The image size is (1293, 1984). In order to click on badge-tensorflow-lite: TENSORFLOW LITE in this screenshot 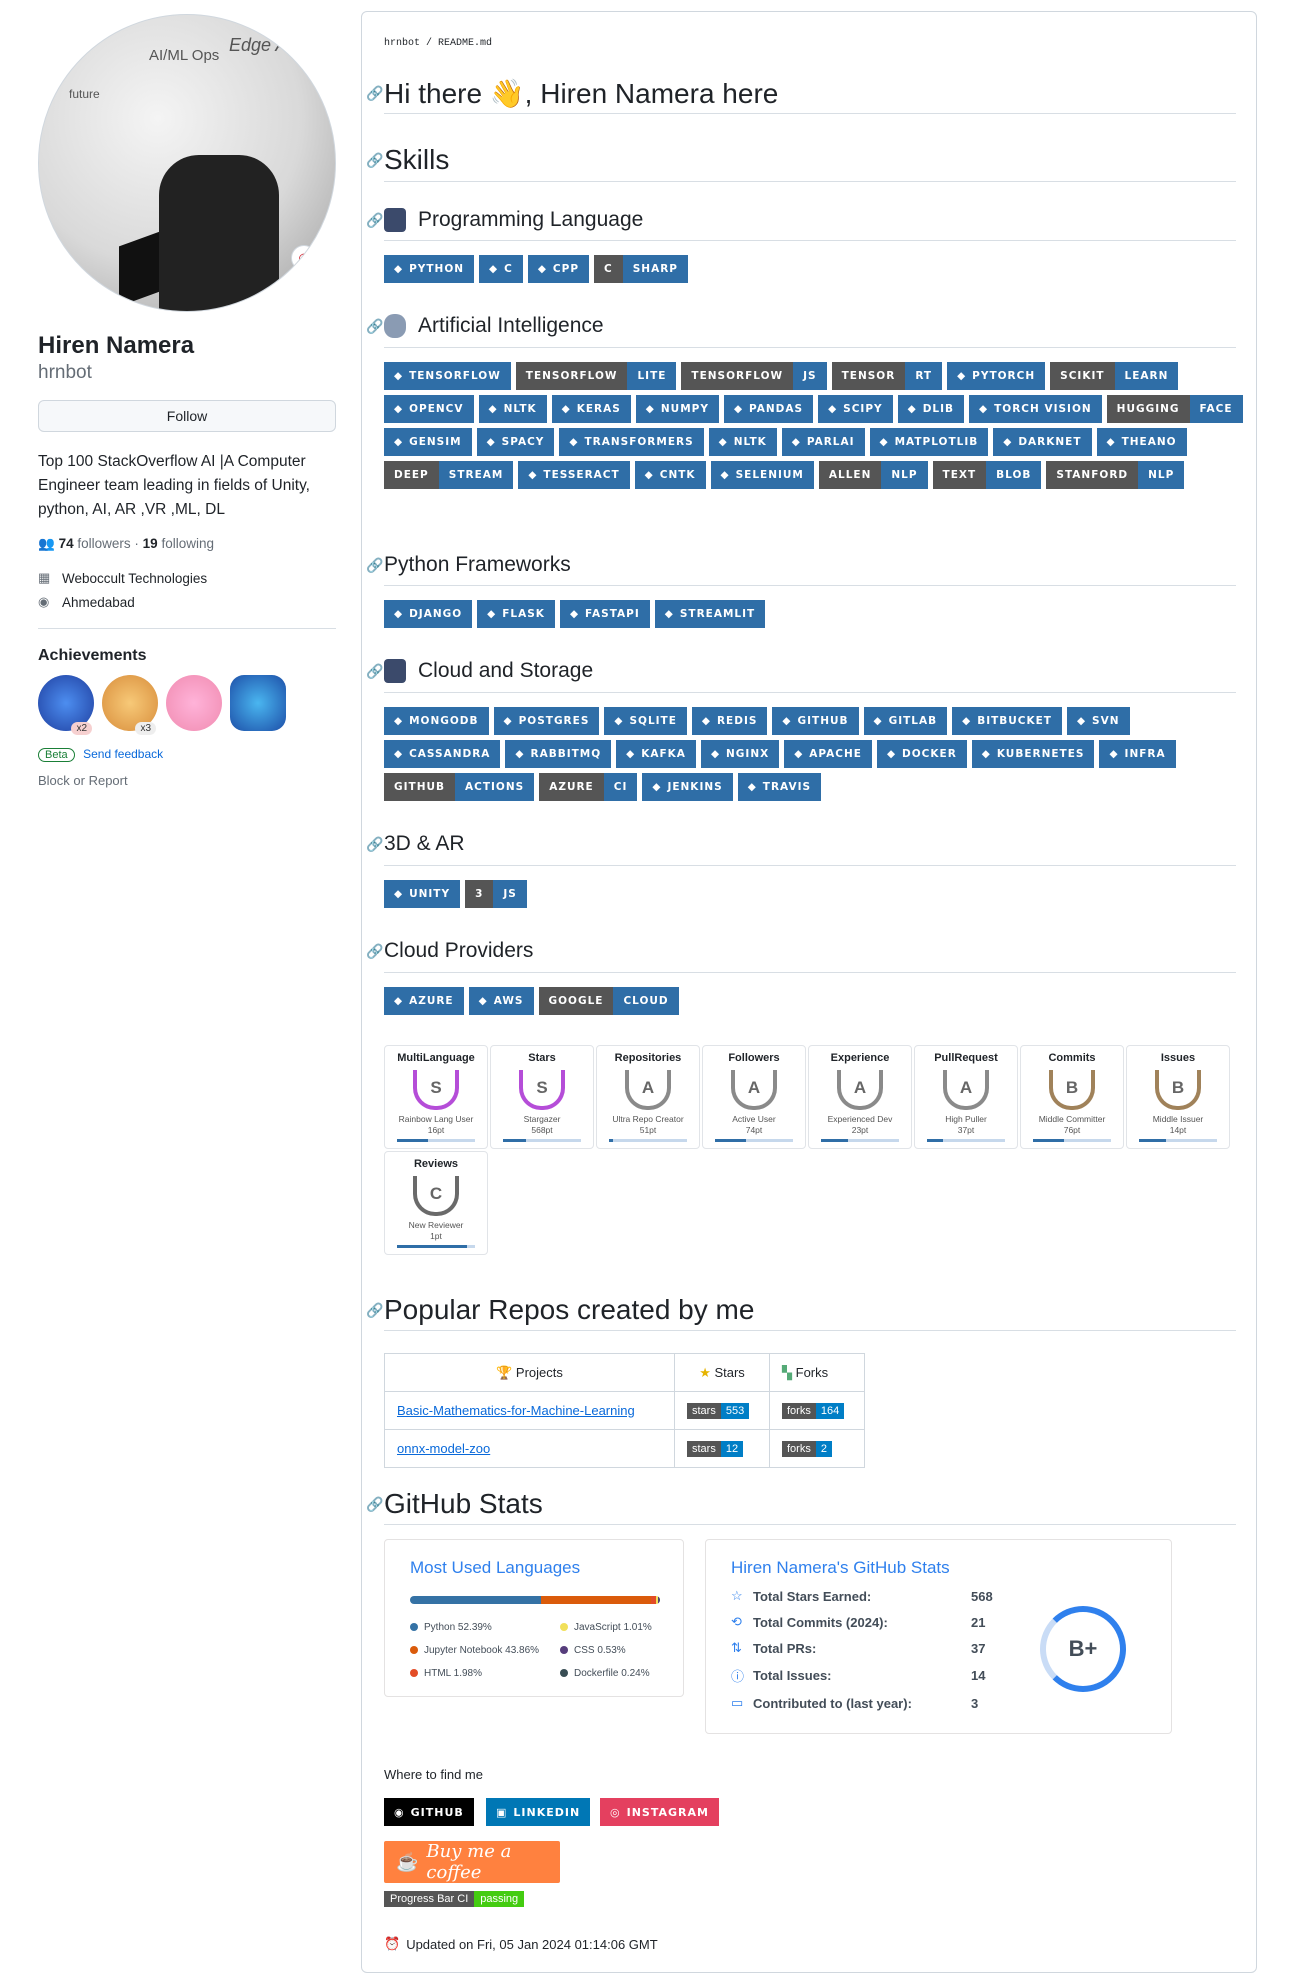, I will do `click(596, 376)`.